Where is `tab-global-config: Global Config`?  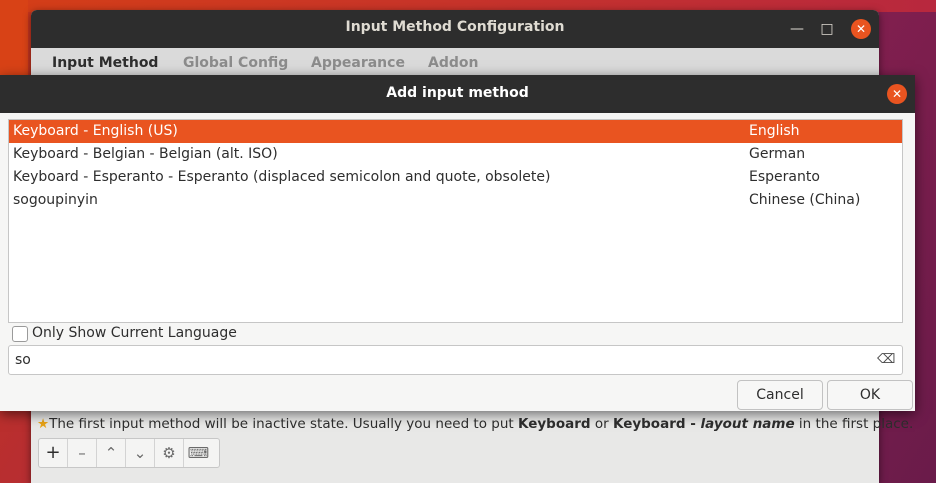 tab-global-config: Global Config is located at coordinates (235, 63).